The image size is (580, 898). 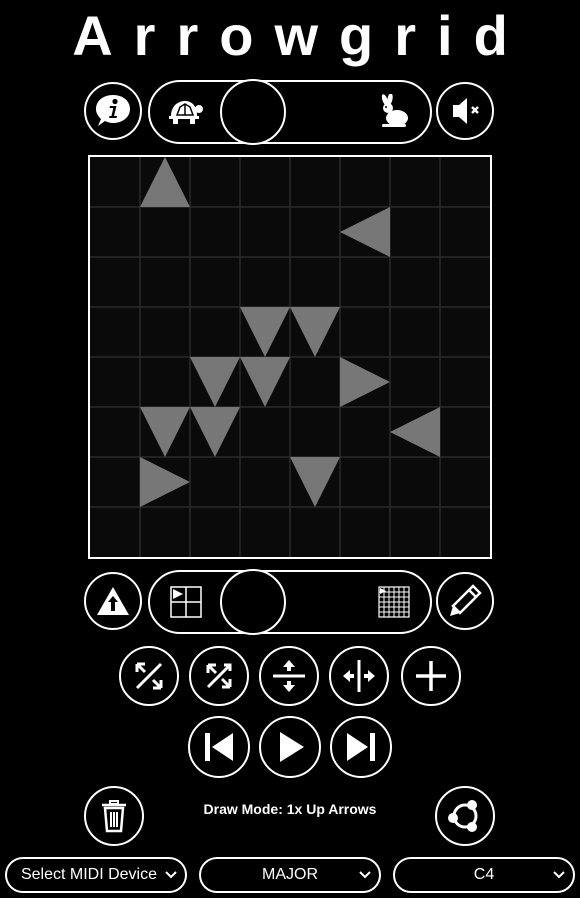 I want to click on pencil-icon, so click(x=466, y=600).